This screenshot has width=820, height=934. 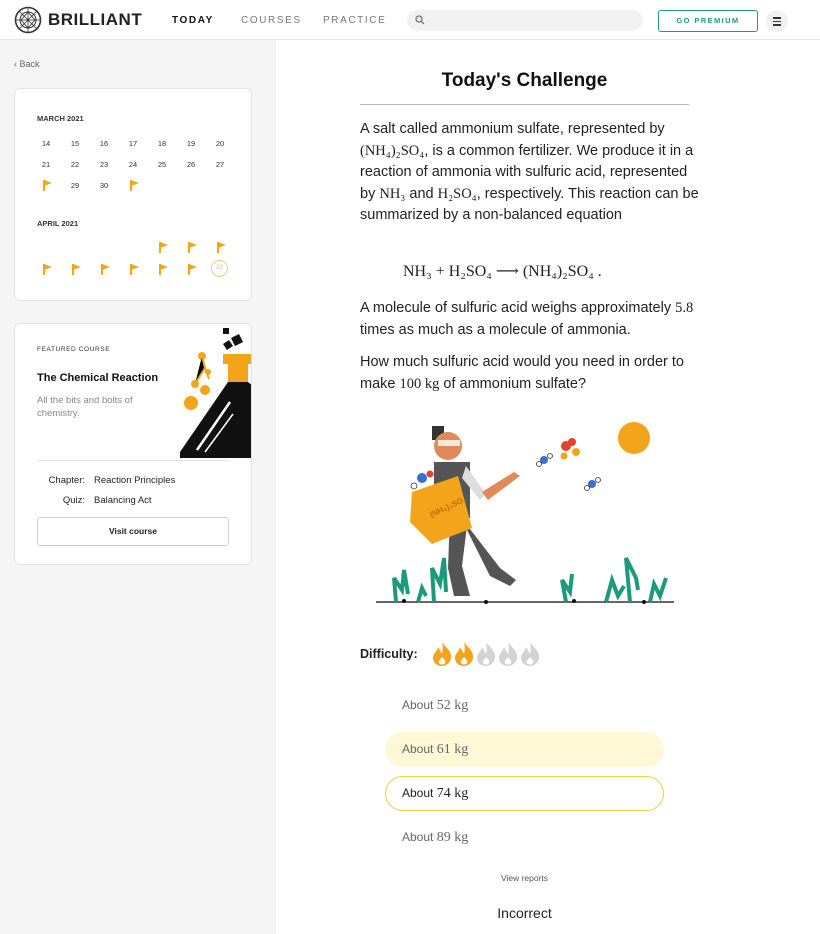 What do you see at coordinates (135, 480) in the screenshot?
I see `chapter-value: Reaction Principles` at bounding box center [135, 480].